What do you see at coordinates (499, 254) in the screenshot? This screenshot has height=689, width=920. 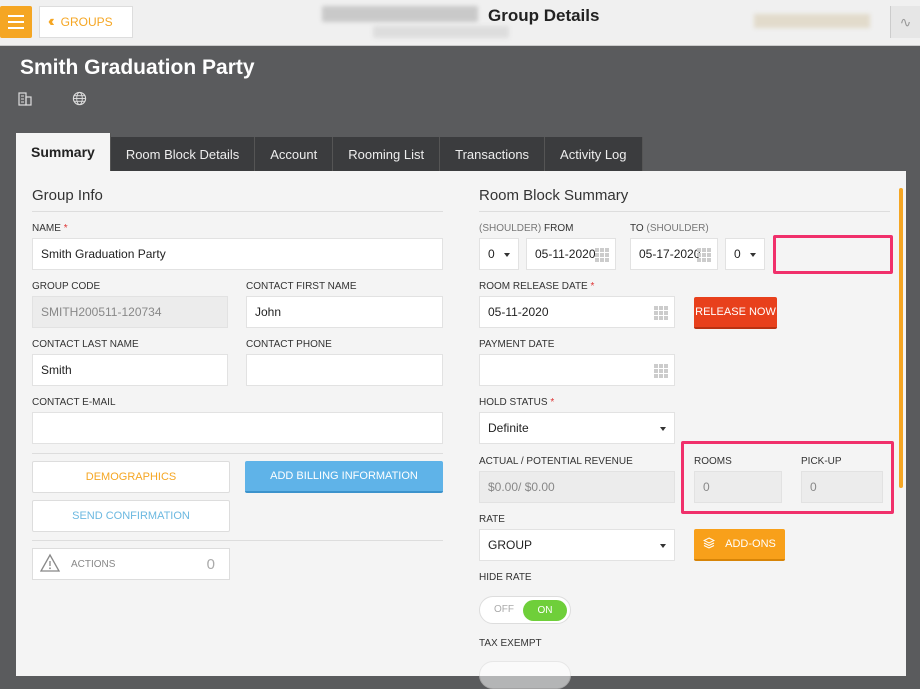 I see `shoulder-before-select: 0` at bounding box center [499, 254].